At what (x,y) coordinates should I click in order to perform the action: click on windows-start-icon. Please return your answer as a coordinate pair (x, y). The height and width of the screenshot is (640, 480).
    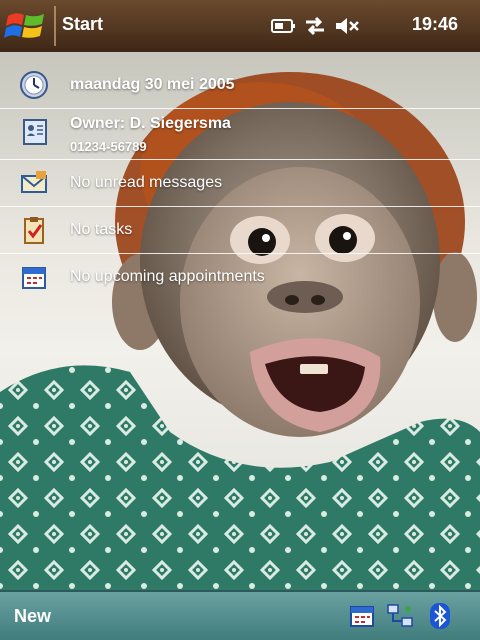
    Looking at the image, I should click on (26, 26).